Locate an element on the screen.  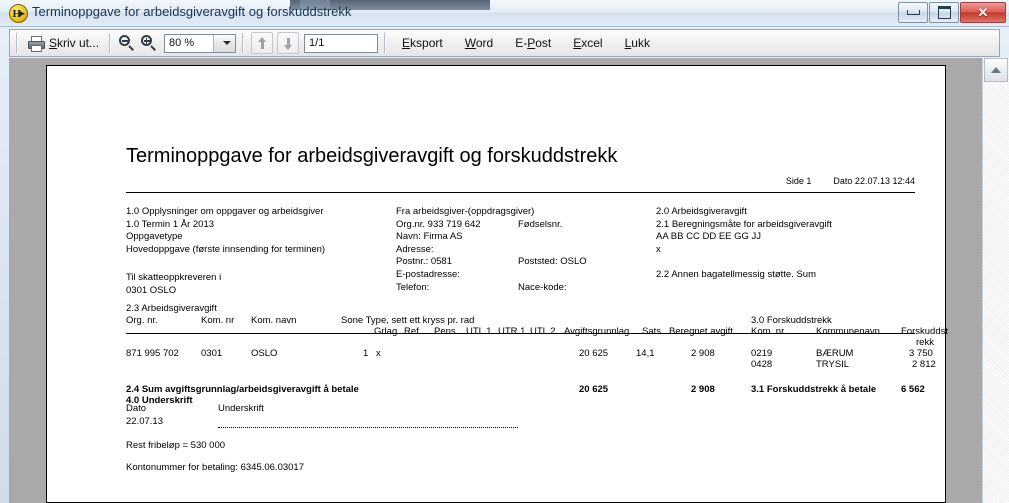
minimize-icon is located at coordinates (913, 12).